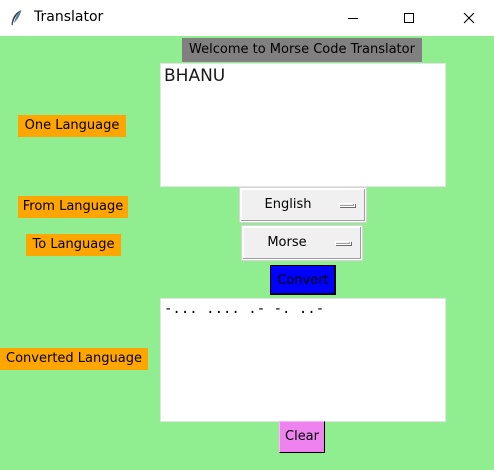  I want to click on title-bar: Translator, so click(247, 18).